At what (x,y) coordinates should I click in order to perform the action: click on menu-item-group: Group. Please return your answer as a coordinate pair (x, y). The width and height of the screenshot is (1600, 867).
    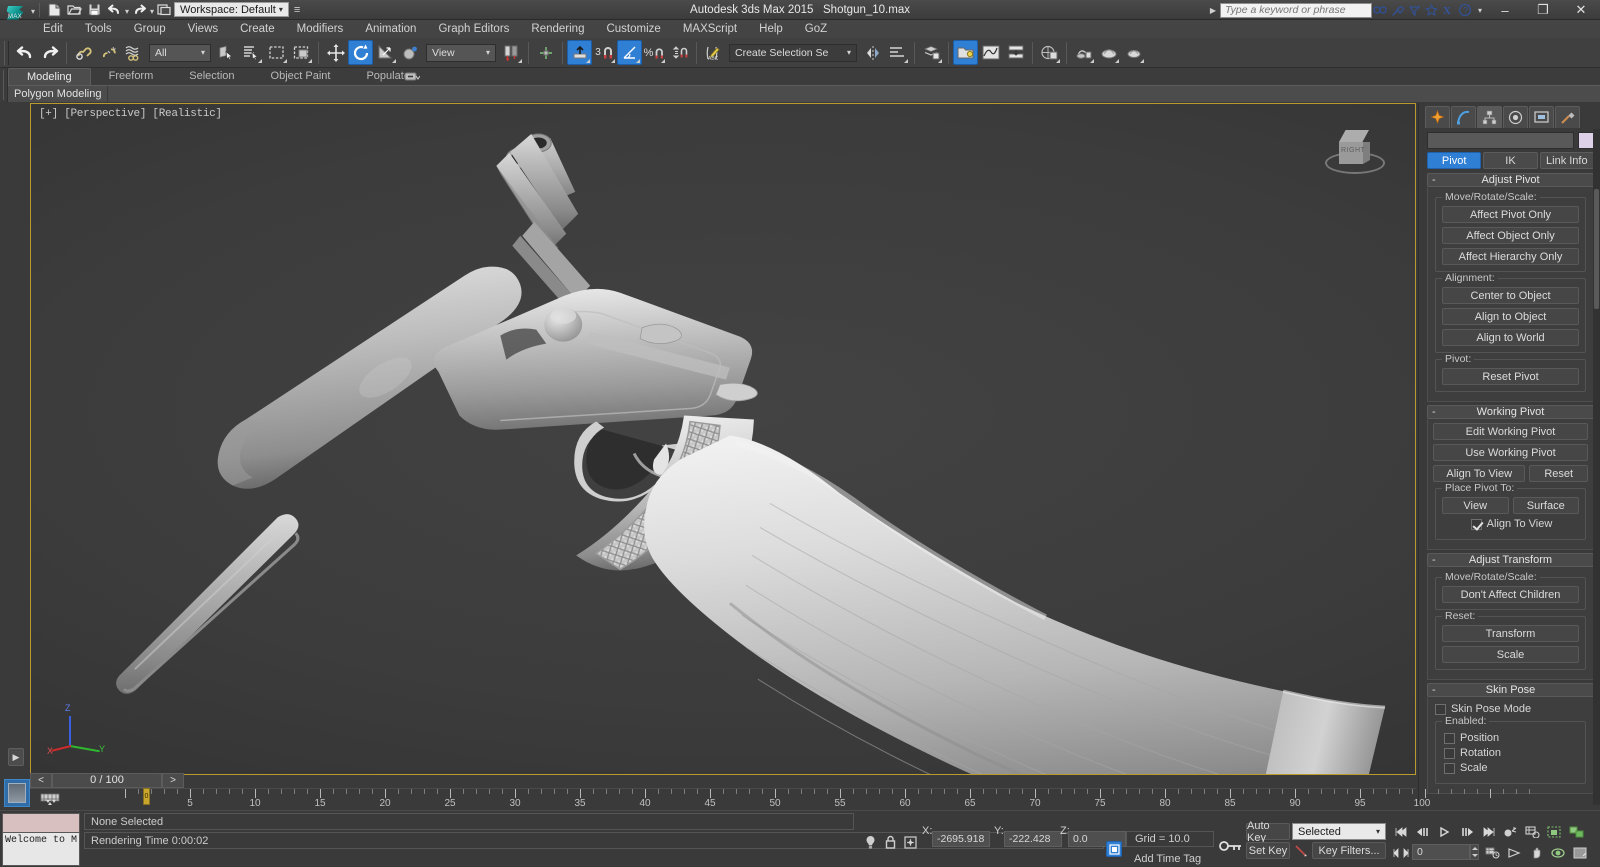
    Looking at the image, I should click on (150, 29).